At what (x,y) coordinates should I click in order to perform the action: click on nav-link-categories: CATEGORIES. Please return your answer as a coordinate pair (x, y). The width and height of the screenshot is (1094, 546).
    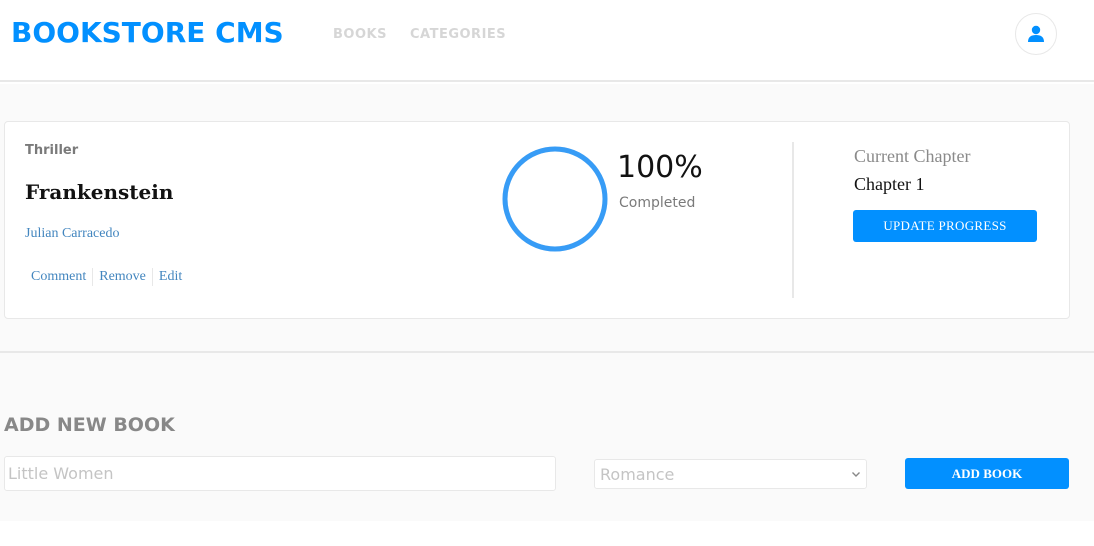
    Looking at the image, I should click on (458, 34).